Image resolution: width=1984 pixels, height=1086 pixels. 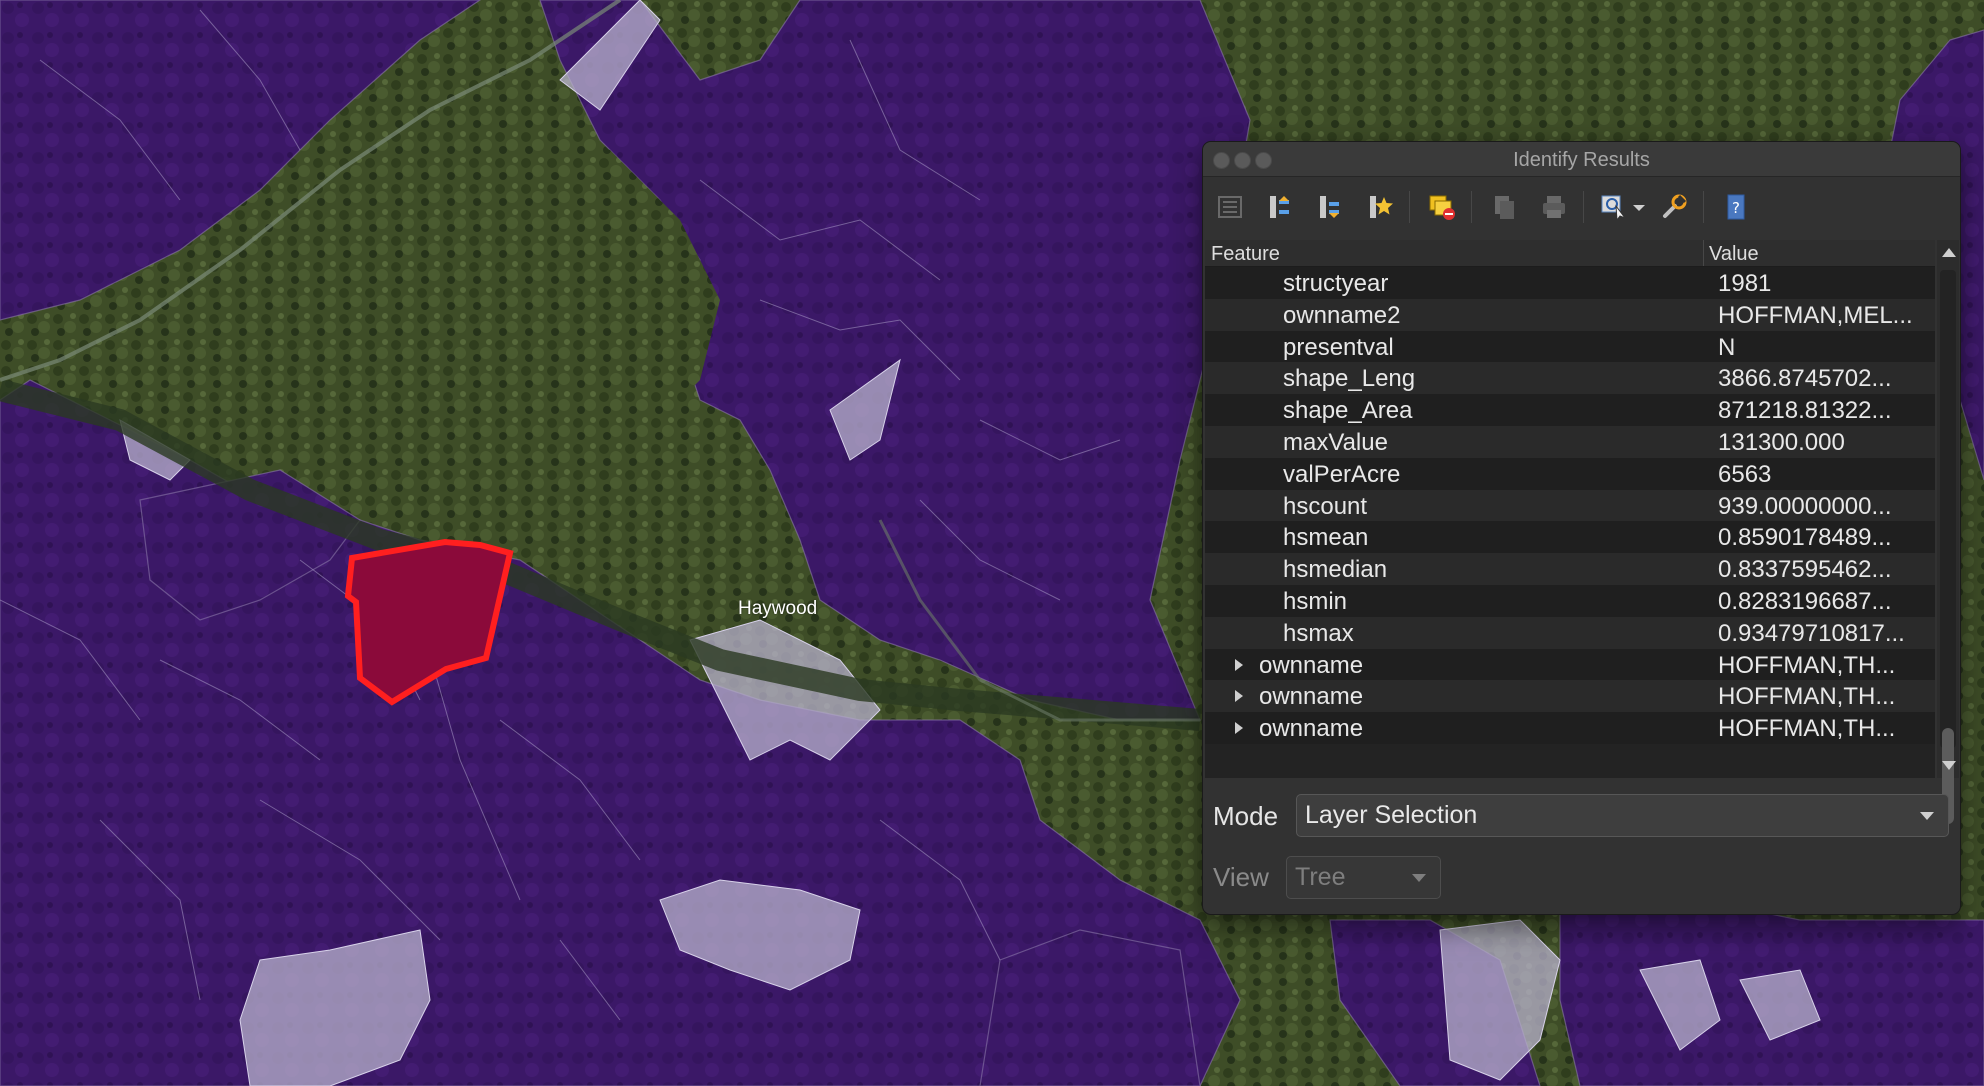 I want to click on map-place-label: Haywood, so click(x=778, y=608).